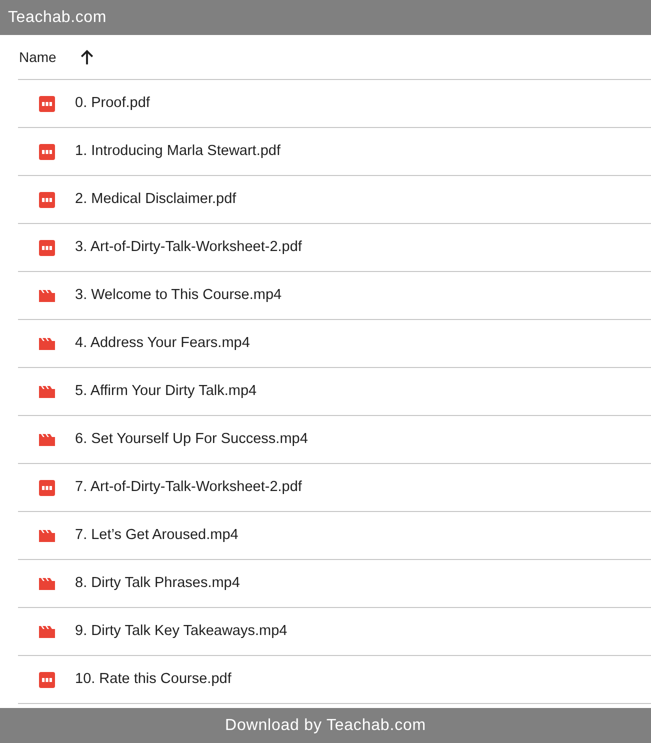  What do you see at coordinates (325, 726) in the screenshot?
I see `footer-text: Download by Teachab.com` at bounding box center [325, 726].